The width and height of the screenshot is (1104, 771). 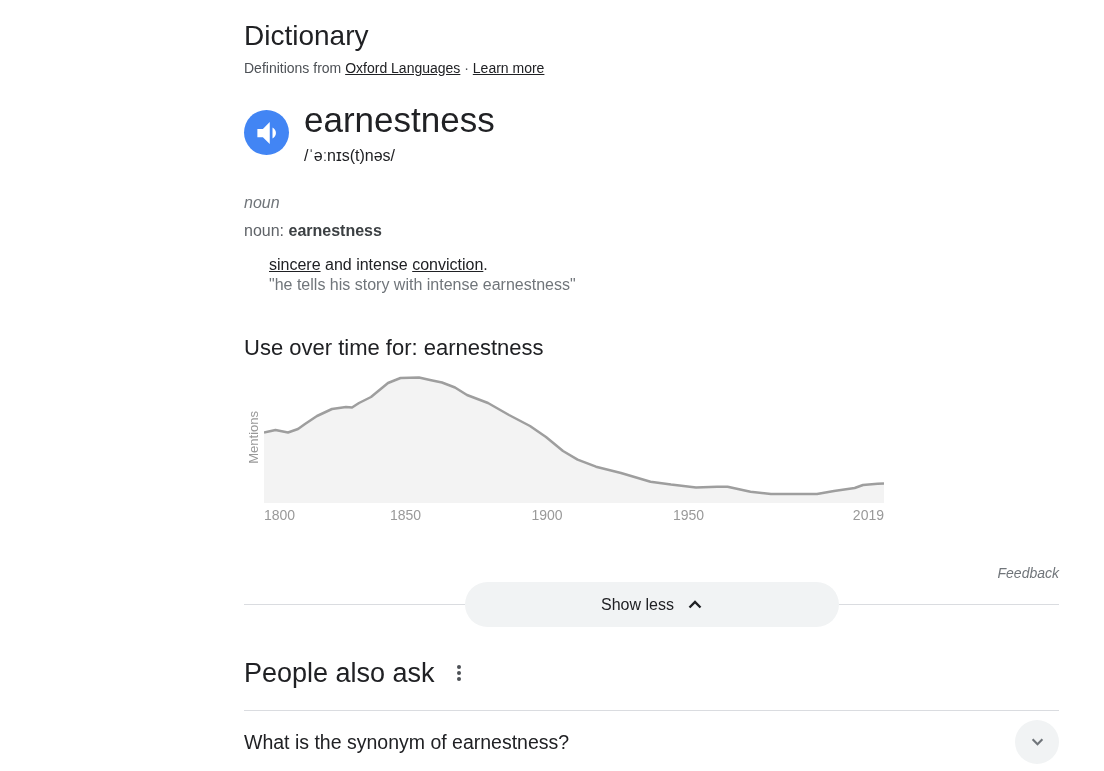 I want to click on headword: earnestness, so click(x=399, y=120).